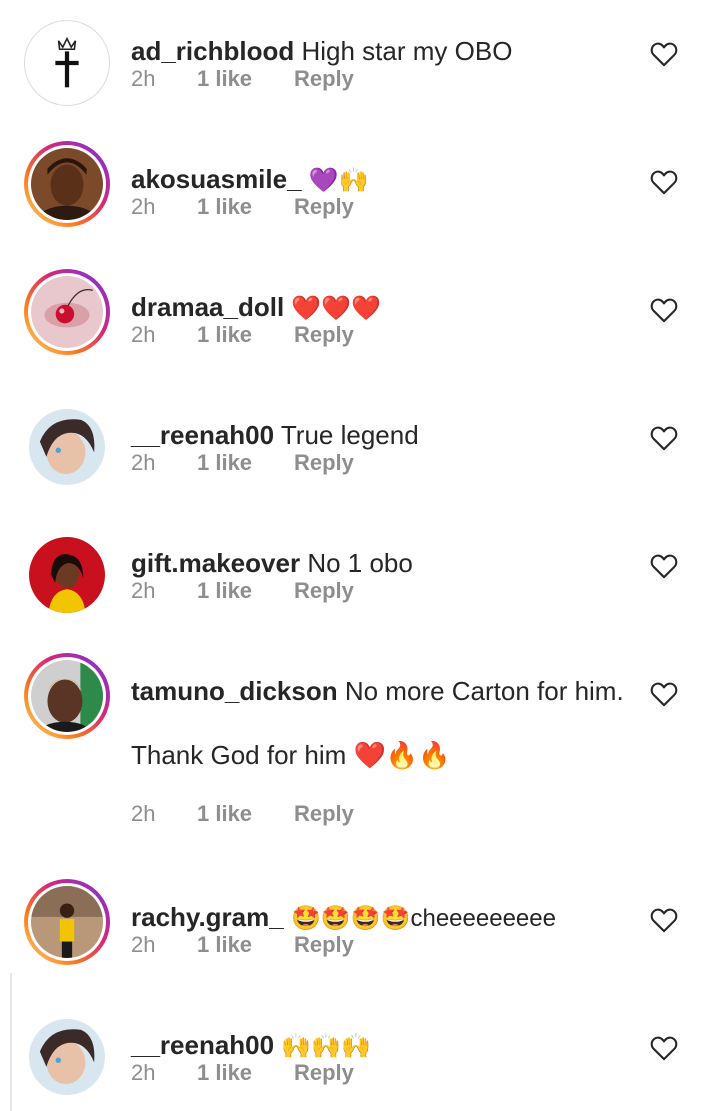  What do you see at coordinates (381, 180) in the screenshot?
I see `comment-text: akosuasmile_ 💜🙌` at bounding box center [381, 180].